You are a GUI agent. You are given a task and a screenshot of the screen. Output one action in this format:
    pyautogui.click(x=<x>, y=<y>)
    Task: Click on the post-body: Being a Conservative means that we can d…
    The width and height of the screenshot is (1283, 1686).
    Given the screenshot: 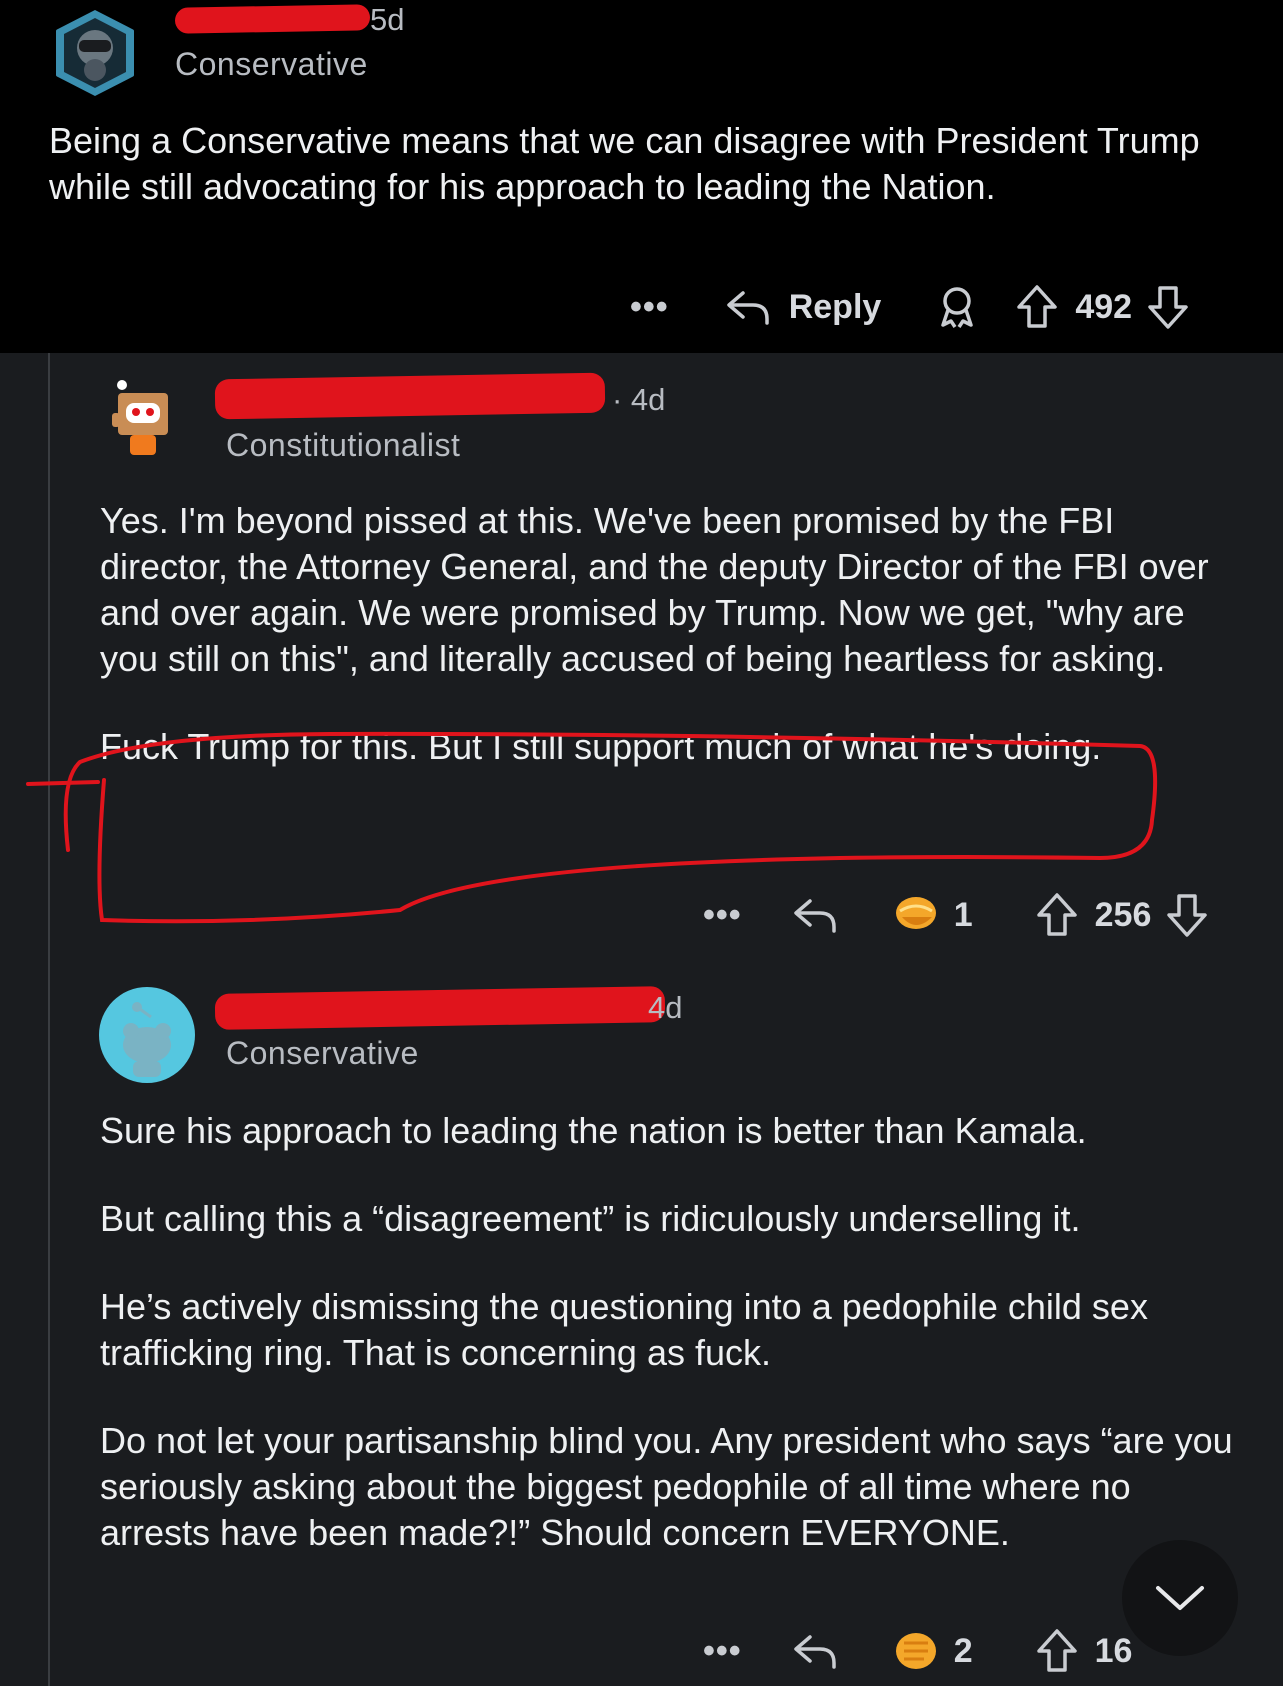 What is the action you would take?
    pyautogui.click(x=624, y=163)
    